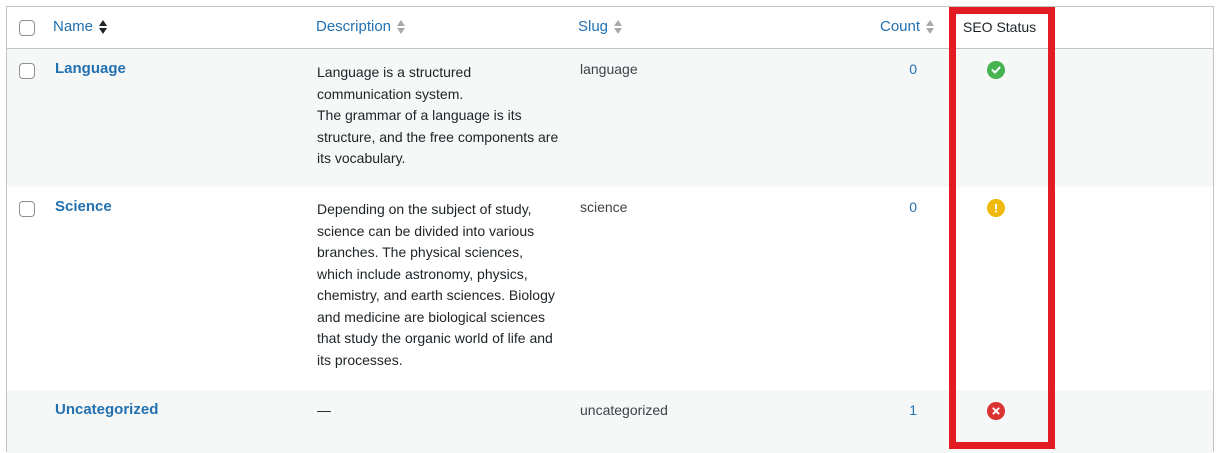  What do you see at coordinates (354, 26) in the screenshot?
I see `column-header-description-label: Description` at bounding box center [354, 26].